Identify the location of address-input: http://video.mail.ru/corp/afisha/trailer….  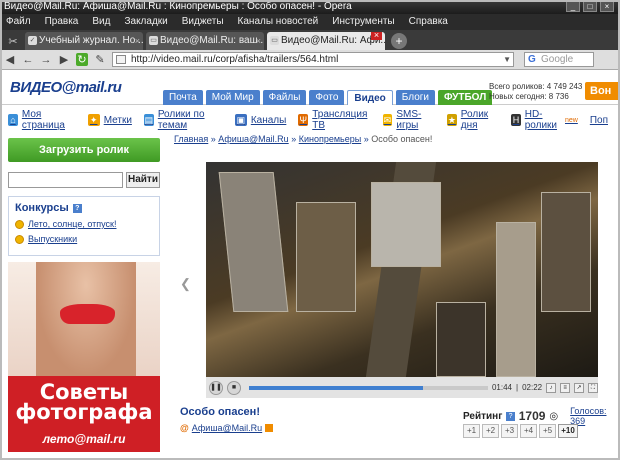
(313, 59).